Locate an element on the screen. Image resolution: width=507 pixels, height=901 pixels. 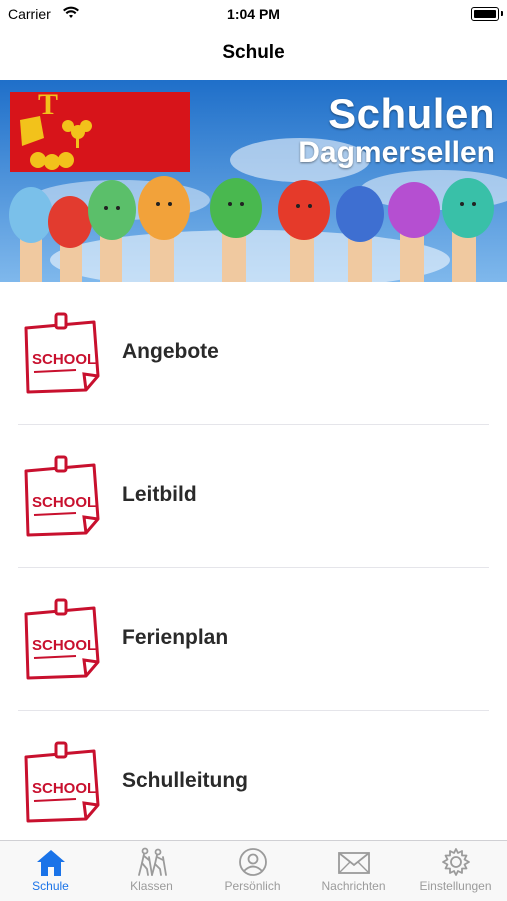
list-item-label: Angebote is located at coordinates (170, 351).